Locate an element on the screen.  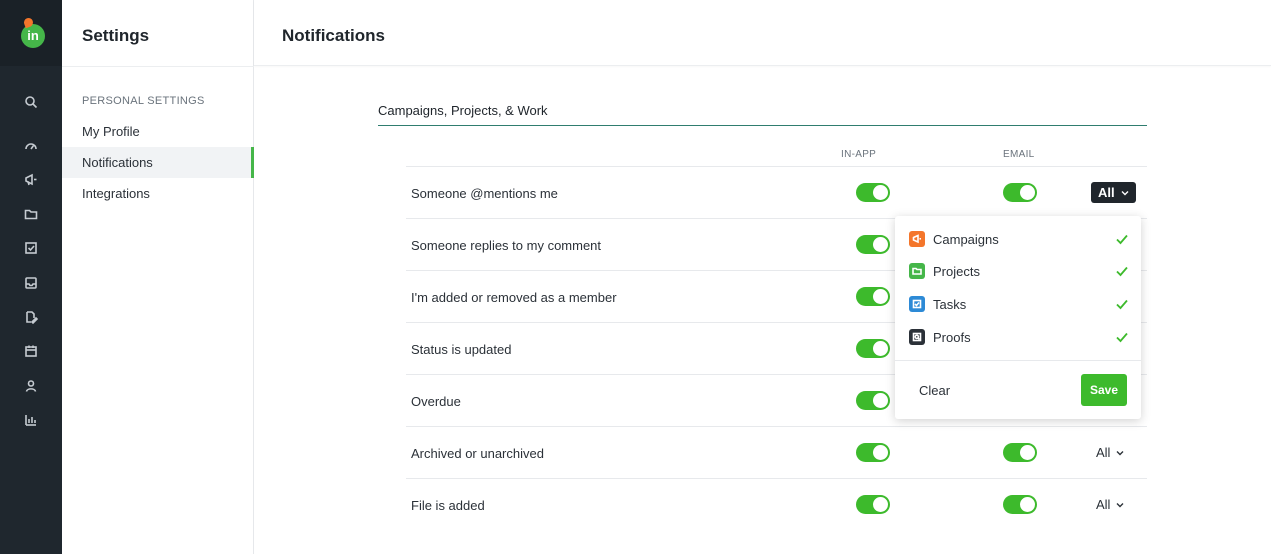
app-rail: in is located at coordinates (31, 277).